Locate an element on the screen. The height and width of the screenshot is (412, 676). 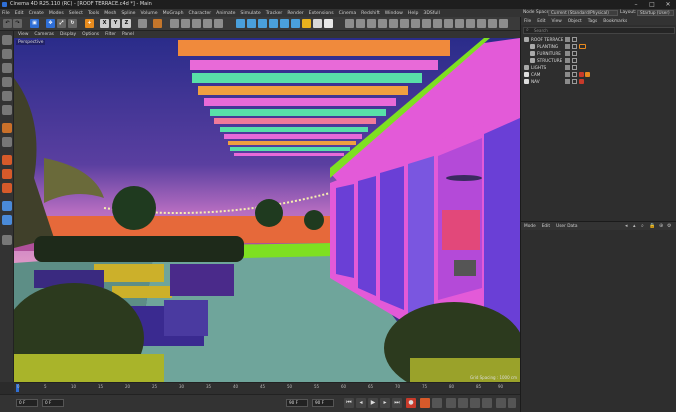
sculpt-icon is located at coordinates (404, 23).